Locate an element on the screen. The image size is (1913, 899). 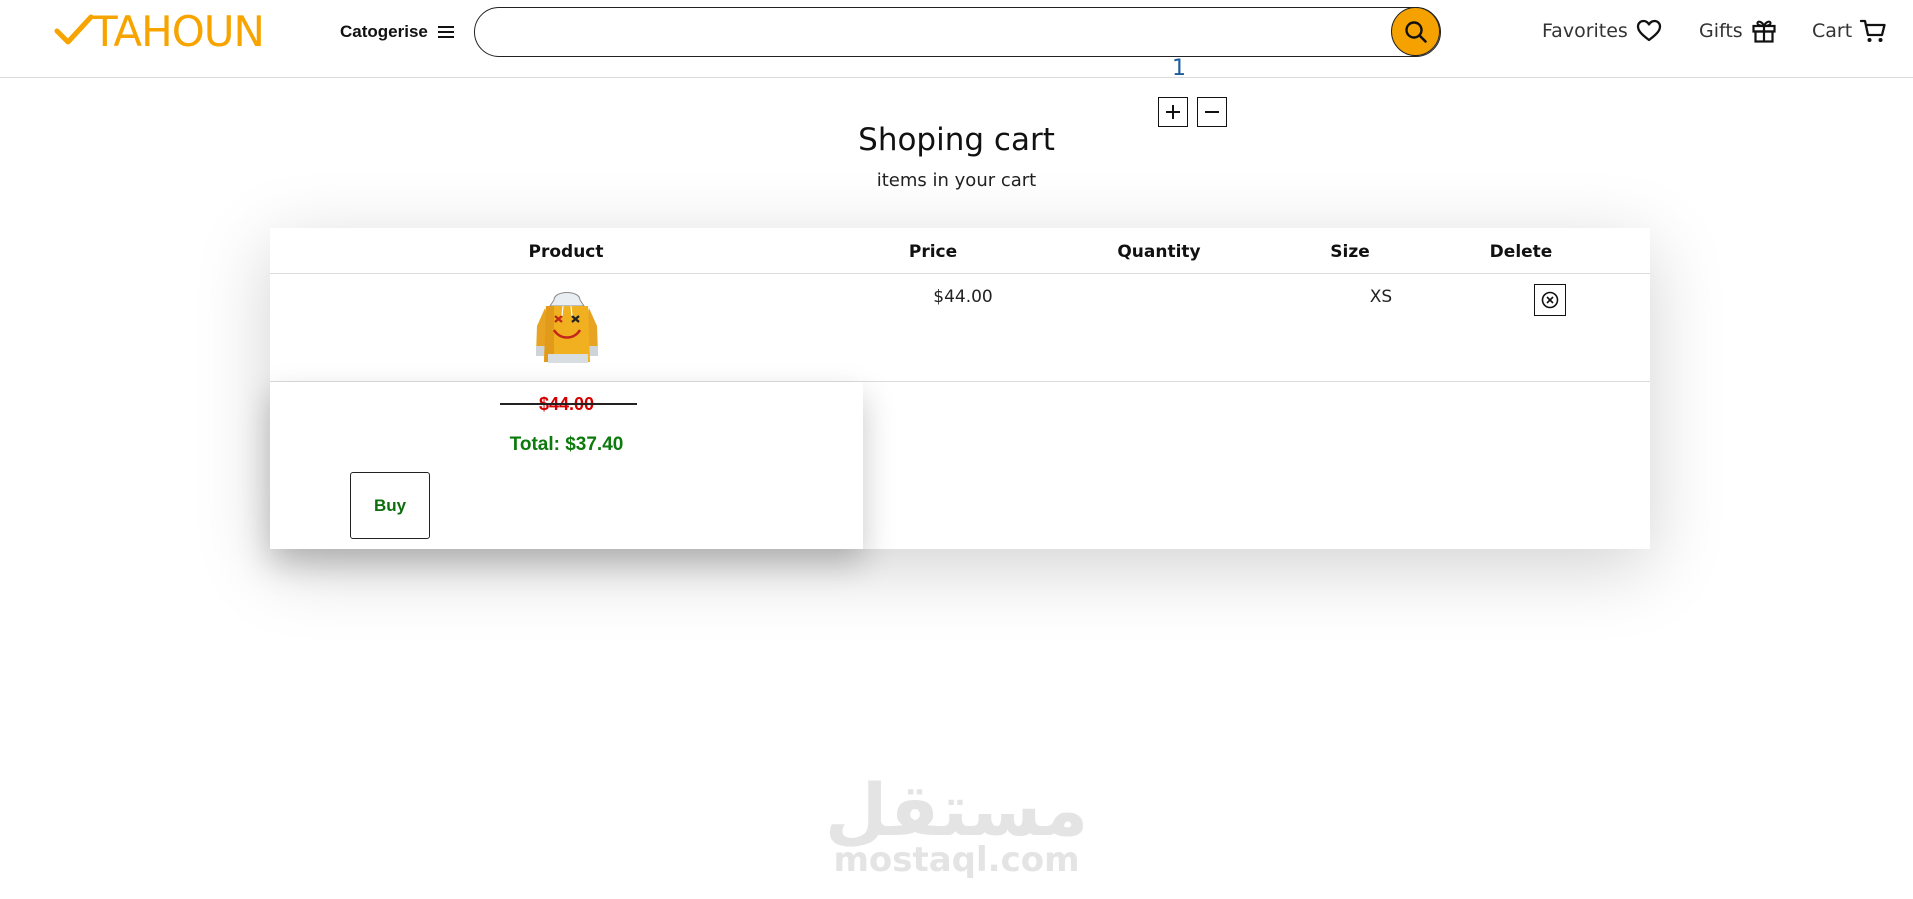
order-summary: $44.00 Total: $37.40 Buy is located at coordinates (566, 465).